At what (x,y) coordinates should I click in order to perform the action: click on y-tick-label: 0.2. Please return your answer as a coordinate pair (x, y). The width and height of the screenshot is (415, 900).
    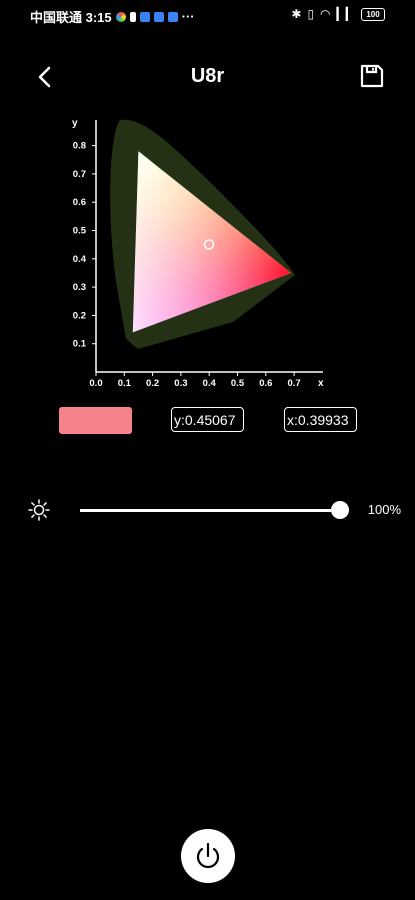
    Looking at the image, I should click on (79, 315).